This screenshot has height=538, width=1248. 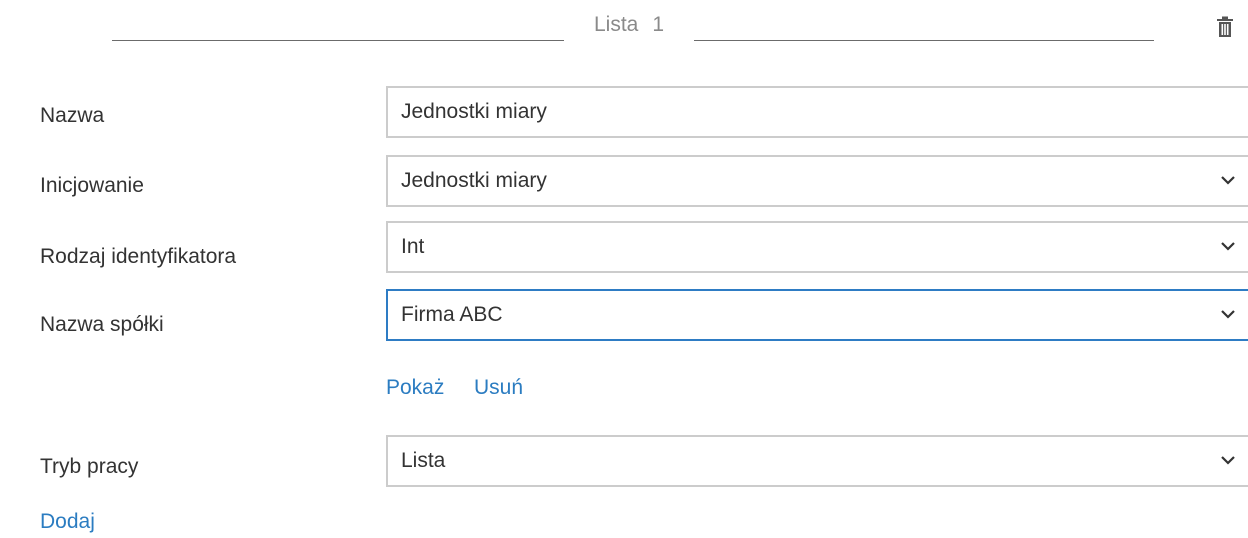 I want to click on name-input-value: Jednostki miary, so click(x=474, y=111).